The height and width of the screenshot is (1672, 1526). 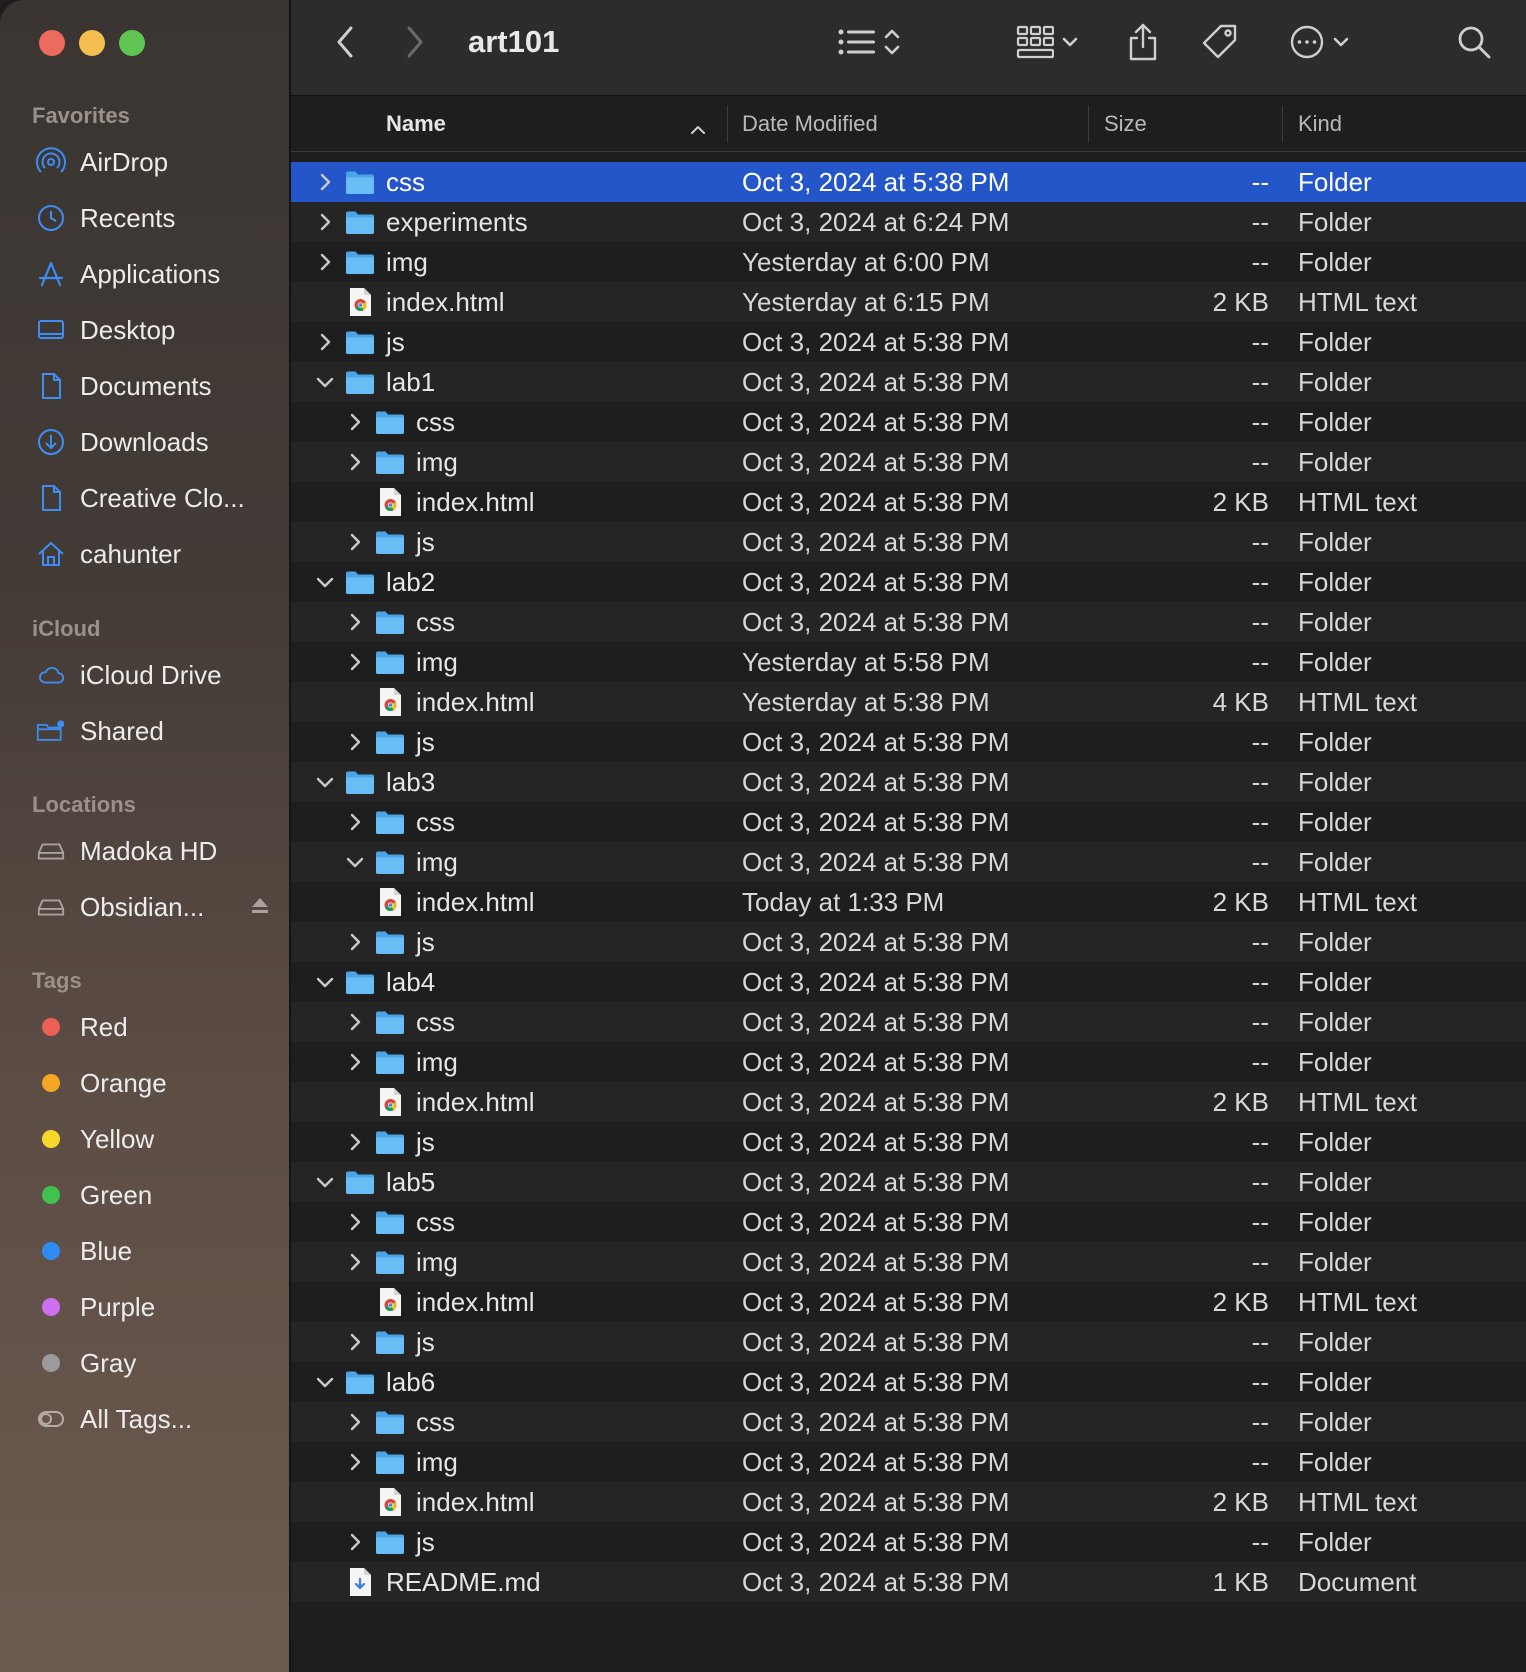 What do you see at coordinates (158, 162) in the screenshot?
I see `sidebar-item-airdrop: AirDrop` at bounding box center [158, 162].